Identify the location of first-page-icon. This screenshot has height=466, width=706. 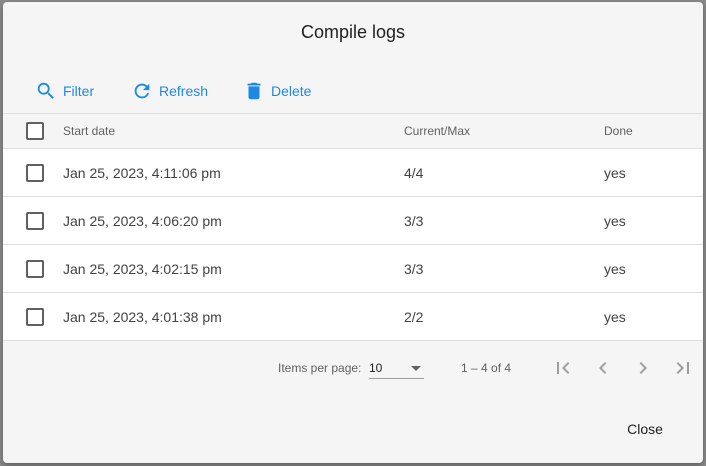
(563, 368).